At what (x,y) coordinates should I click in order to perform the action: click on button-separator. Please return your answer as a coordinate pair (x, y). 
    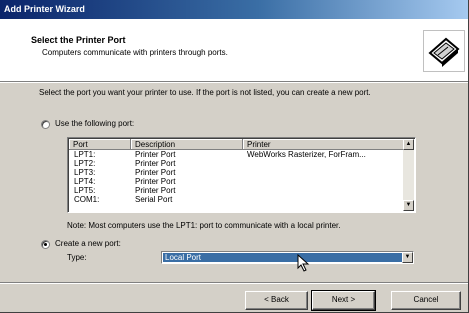
    Looking at the image, I should click on (234, 283).